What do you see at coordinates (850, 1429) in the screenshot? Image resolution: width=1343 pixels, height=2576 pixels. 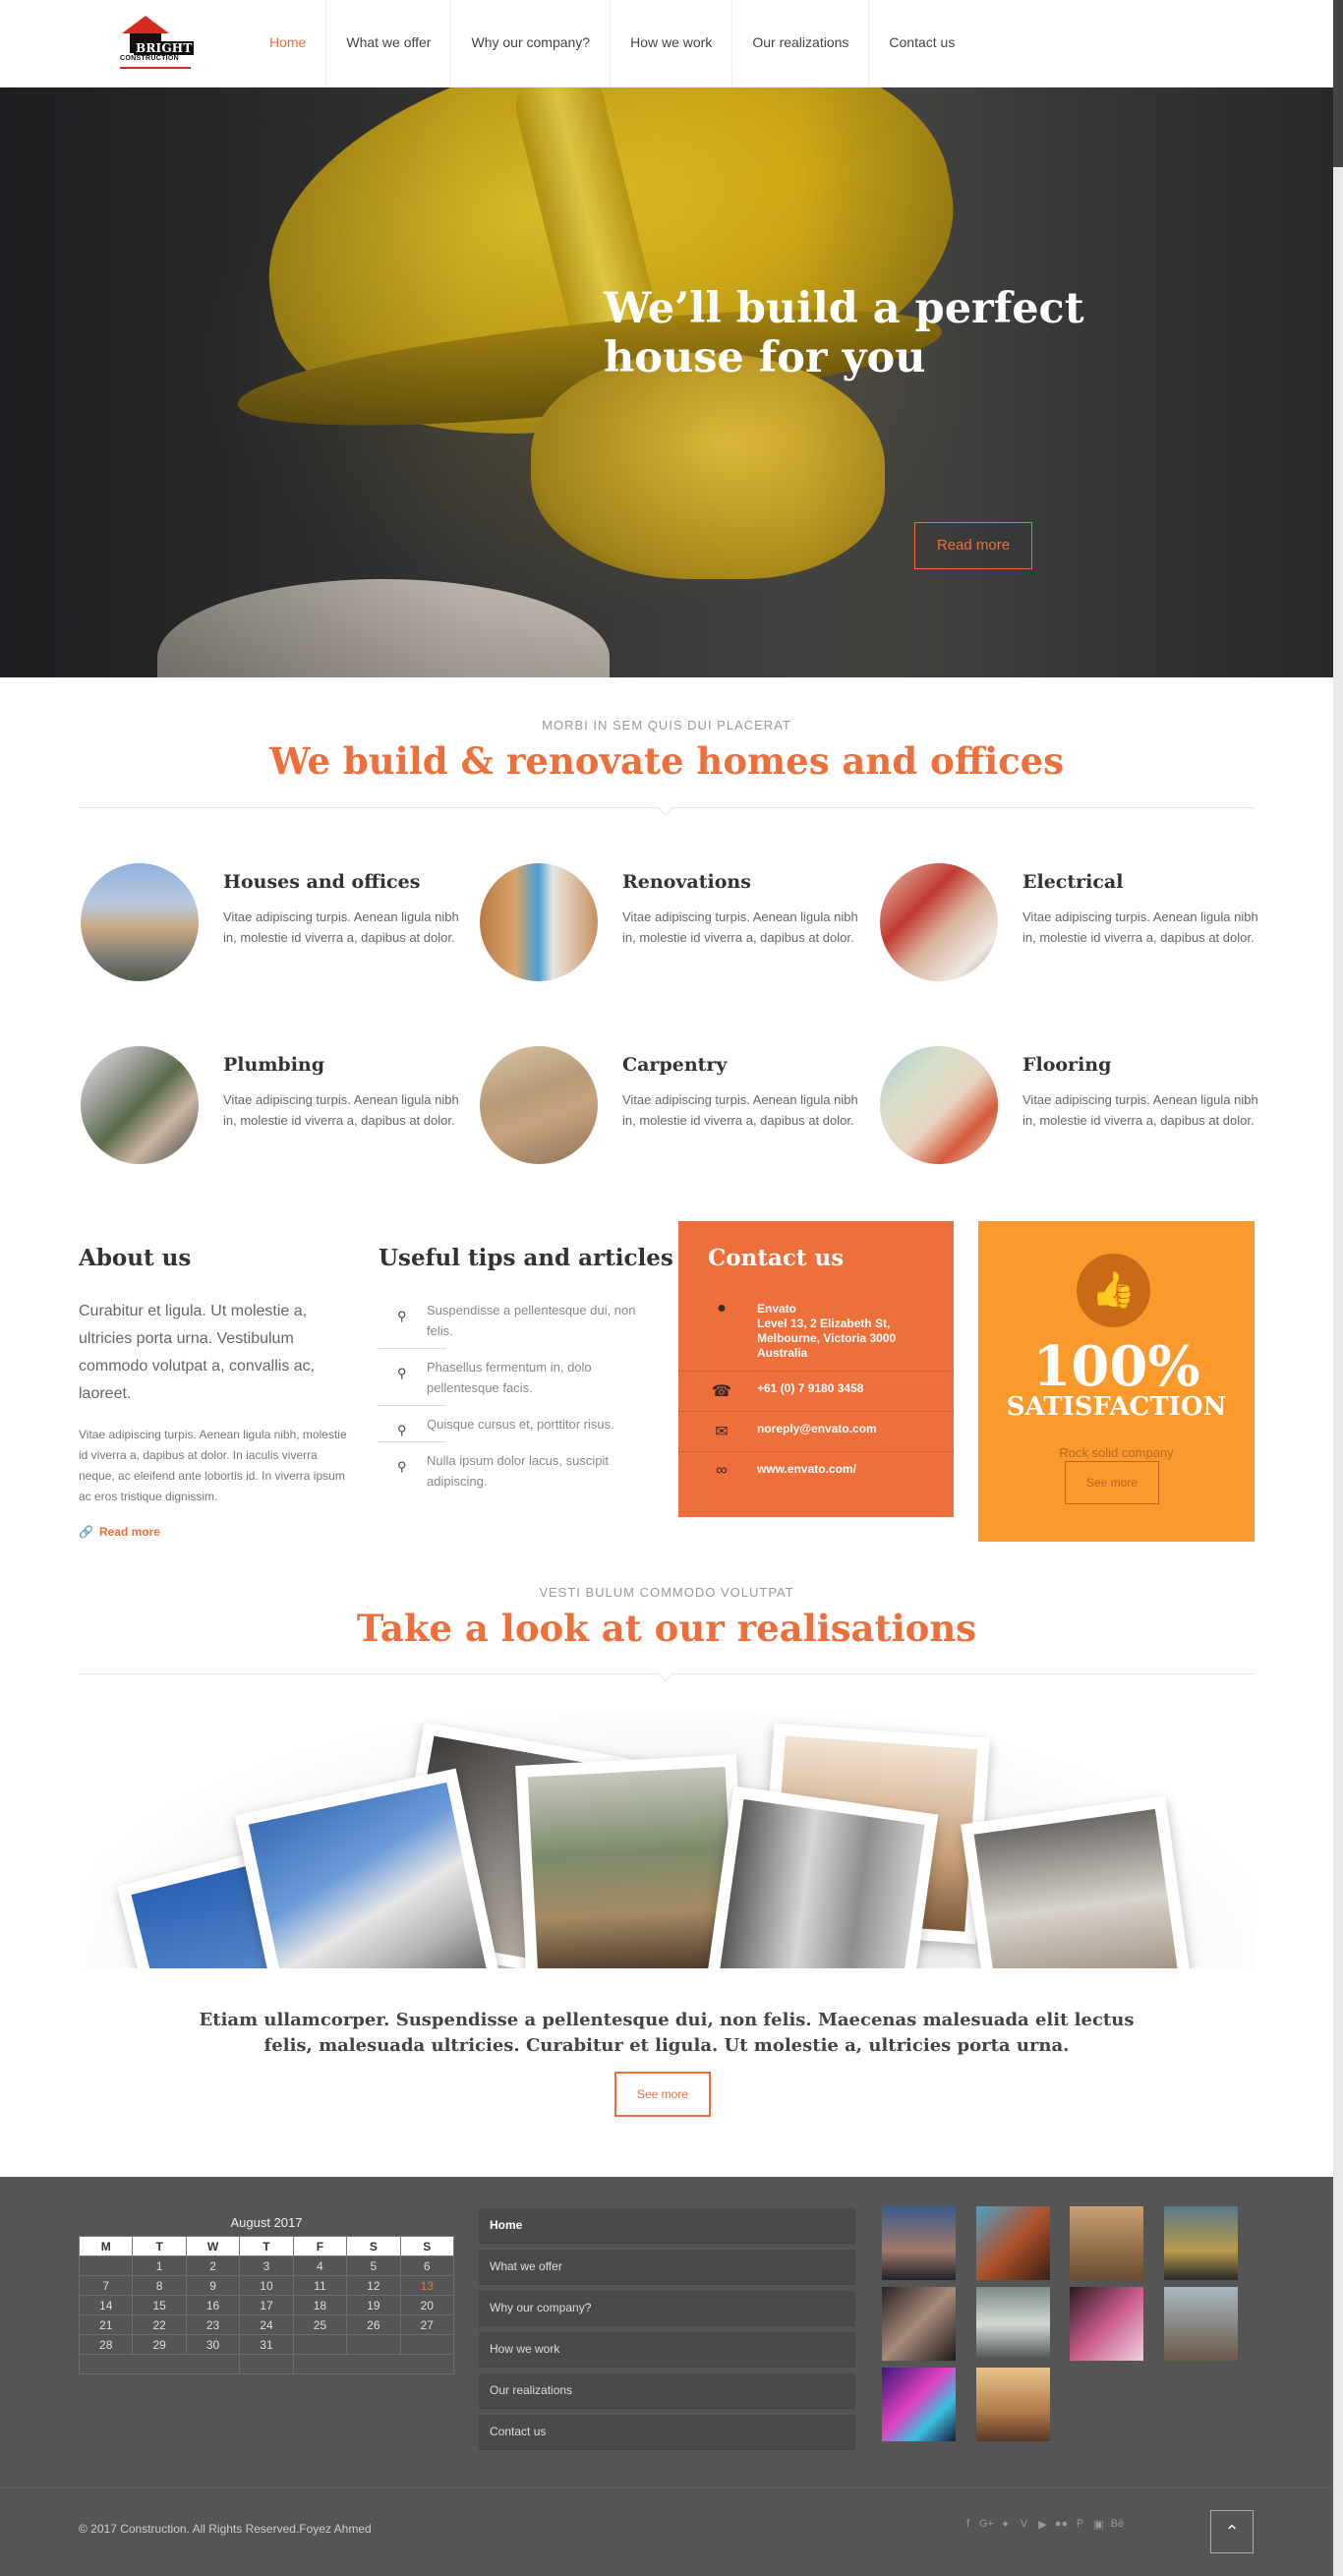 I see `contact-email: noreply@envato.com` at bounding box center [850, 1429].